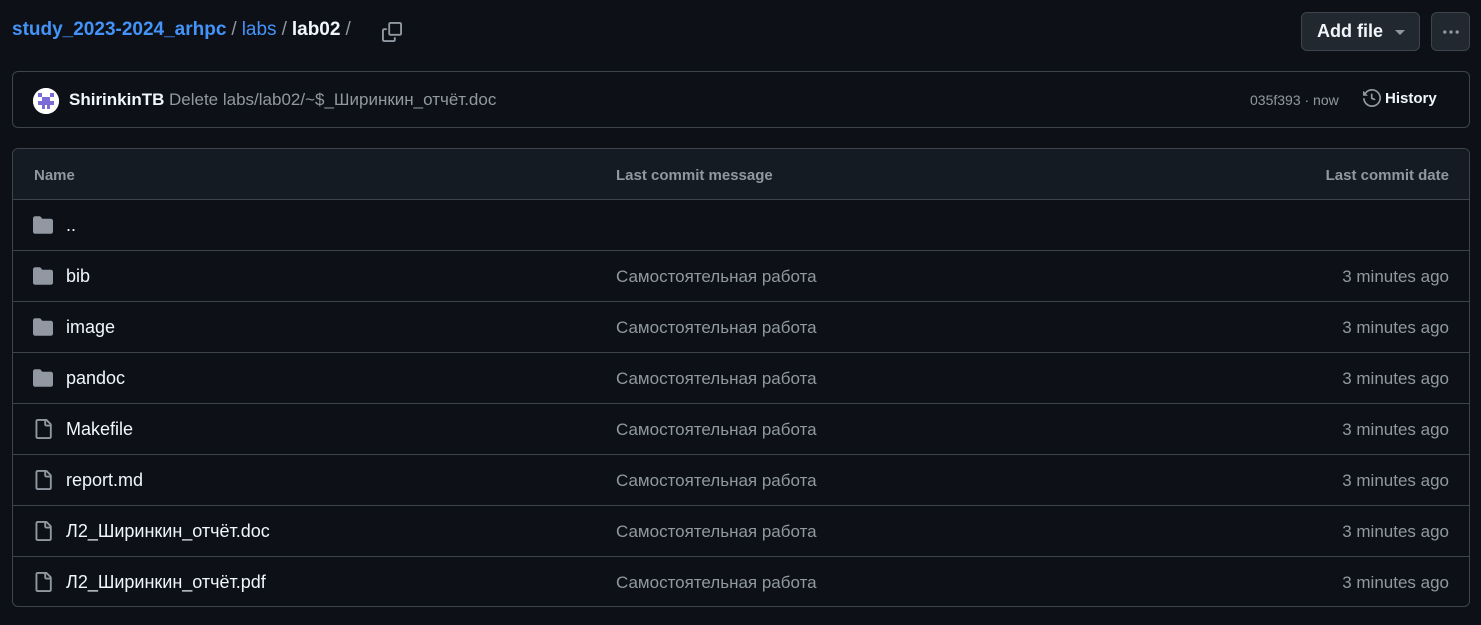  Describe the element at coordinates (1372, 98) in the screenshot. I see `history-icon` at that location.